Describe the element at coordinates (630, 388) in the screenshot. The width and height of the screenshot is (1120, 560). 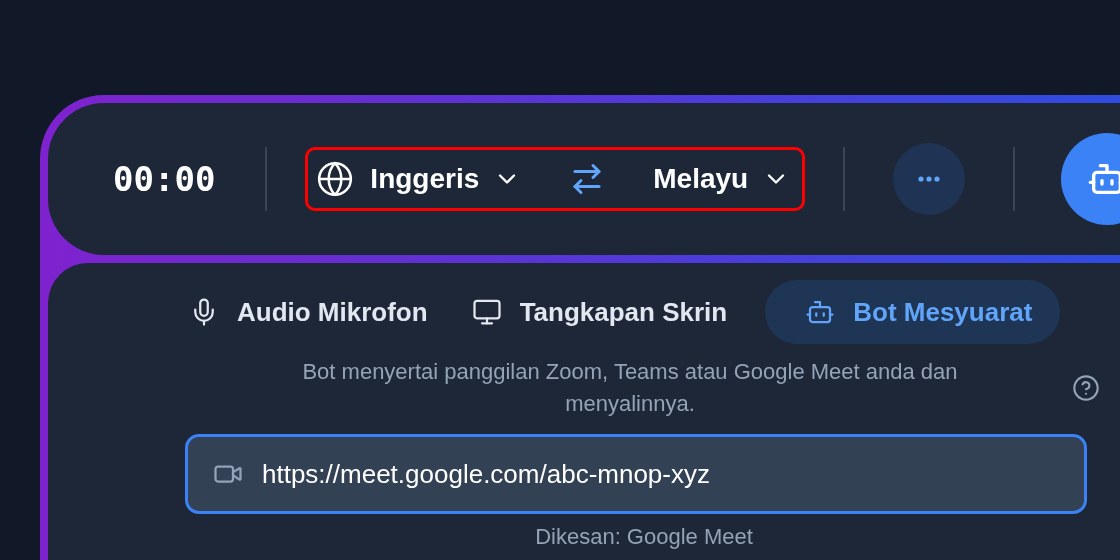
I see `description-text: Bot menyertai panggilan Zoom, Teams atau Google Meet anda dan menyalinnya.` at that location.